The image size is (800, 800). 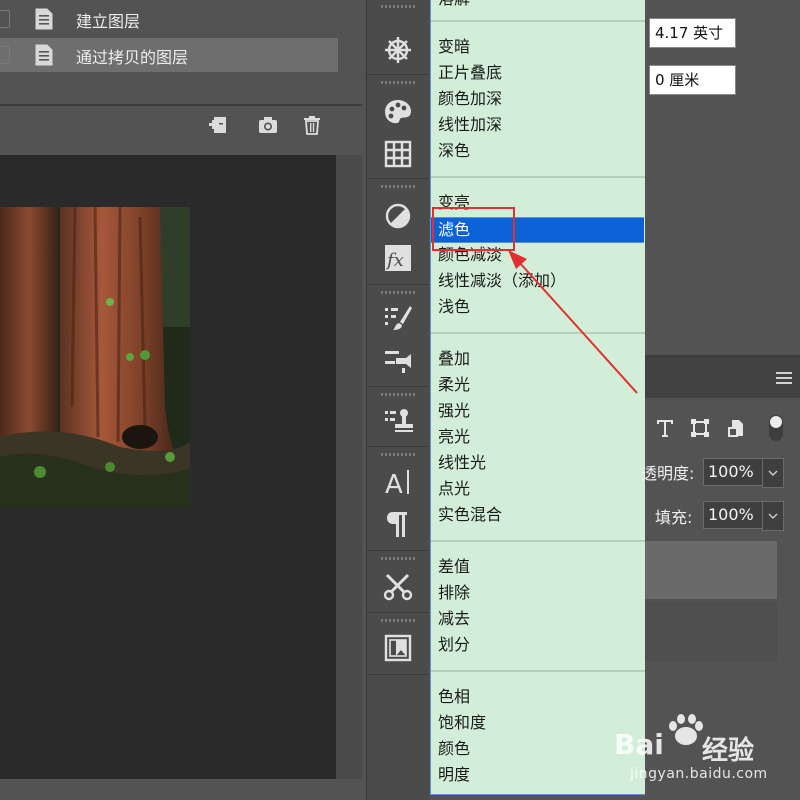 What do you see at coordinates (473, 229) in the screenshot?
I see `highlight-box` at bounding box center [473, 229].